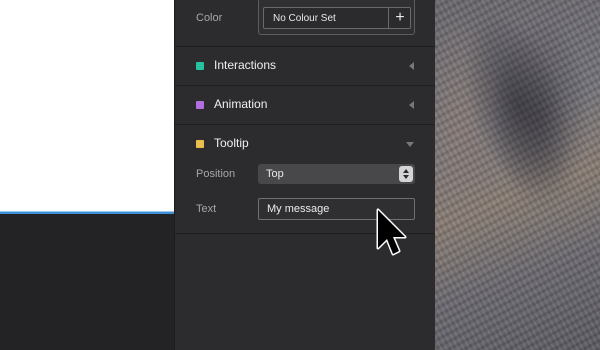 The image size is (600, 350). What do you see at coordinates (305, 144) in the screenshot?
I see `section-tooltip: Tooltip` at bounding box center [305, 144].